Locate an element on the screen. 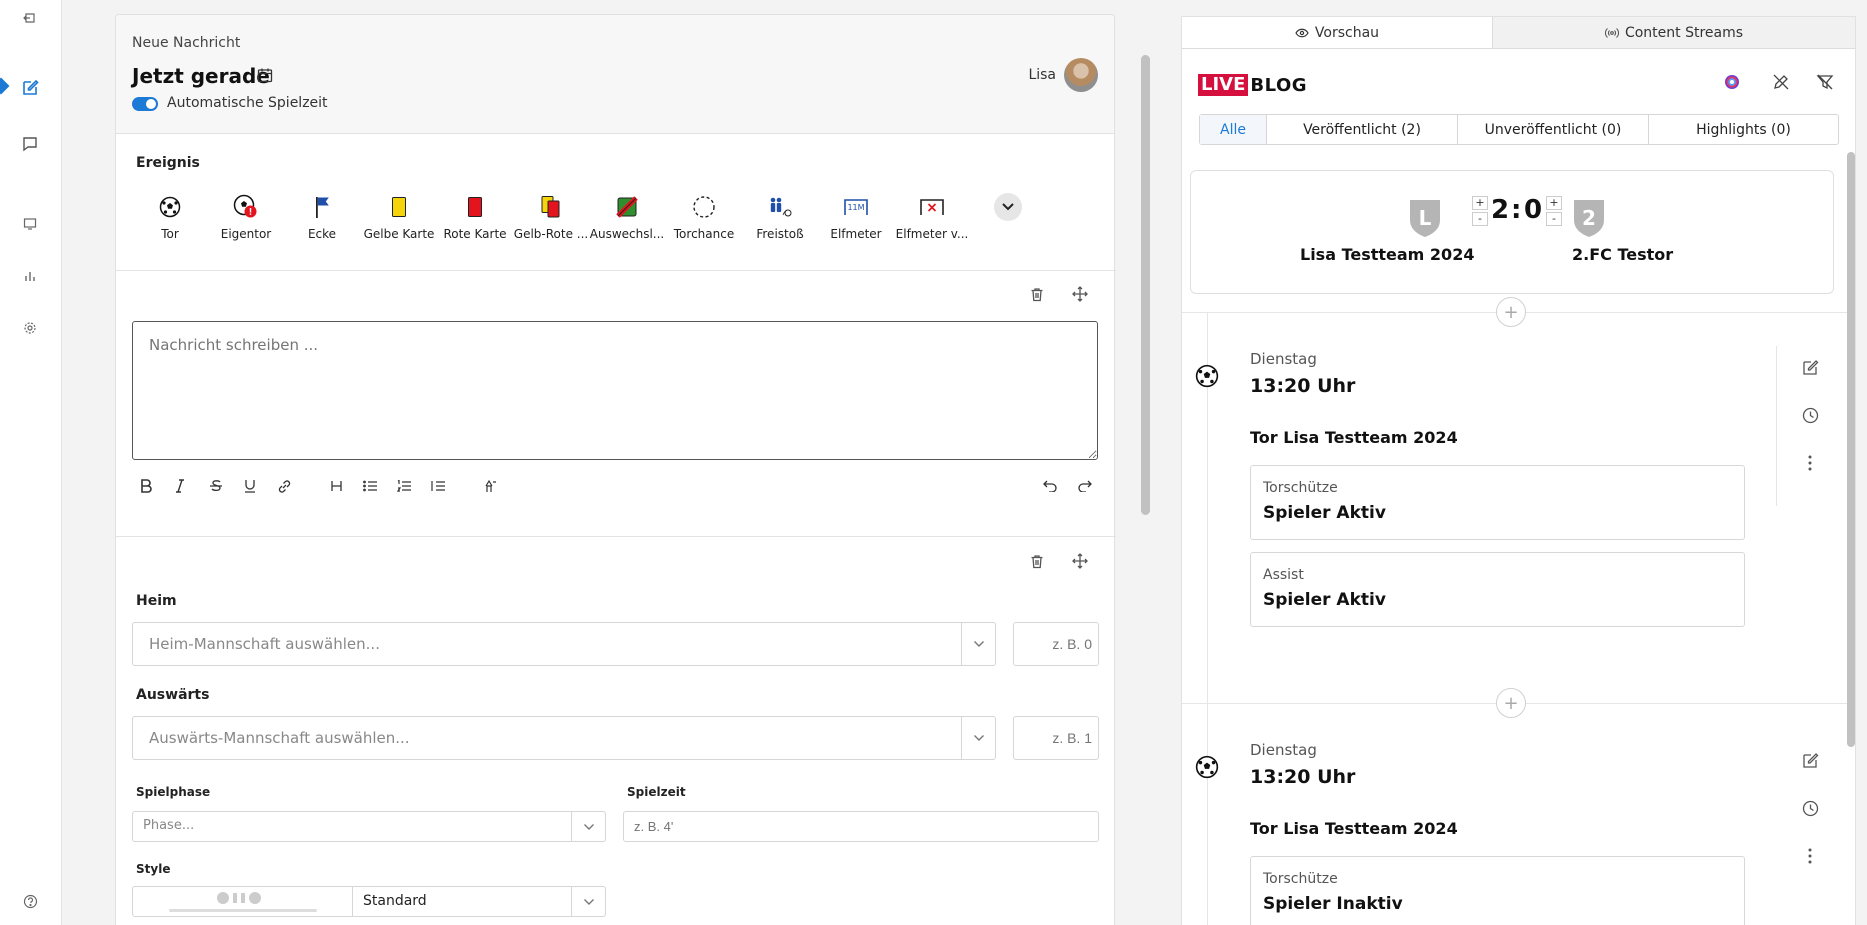  home-score-input is located at coordinates (1056, 644).